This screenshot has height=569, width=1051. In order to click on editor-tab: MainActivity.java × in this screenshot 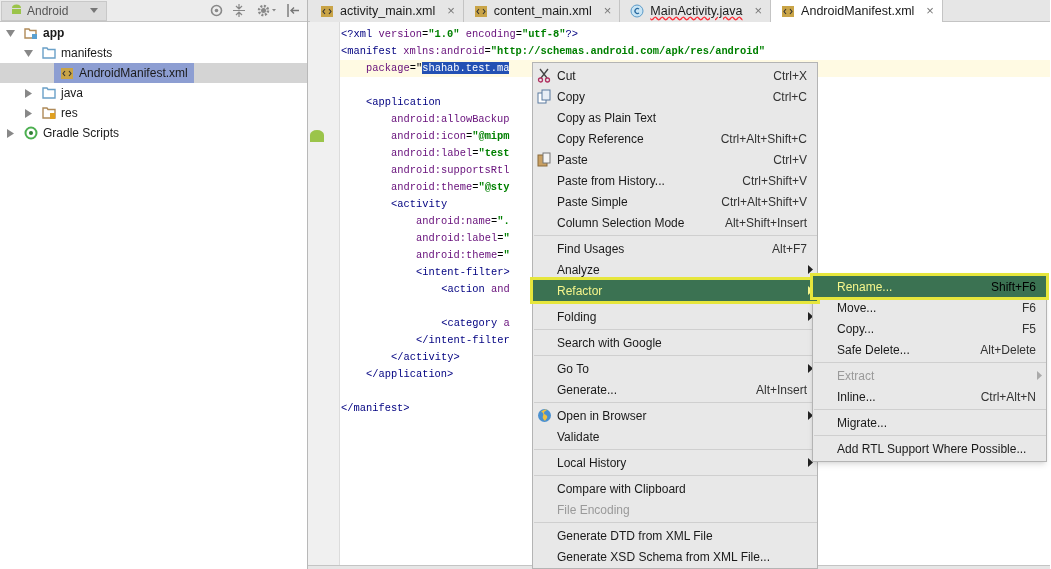, I will do `click(696, 11)`.